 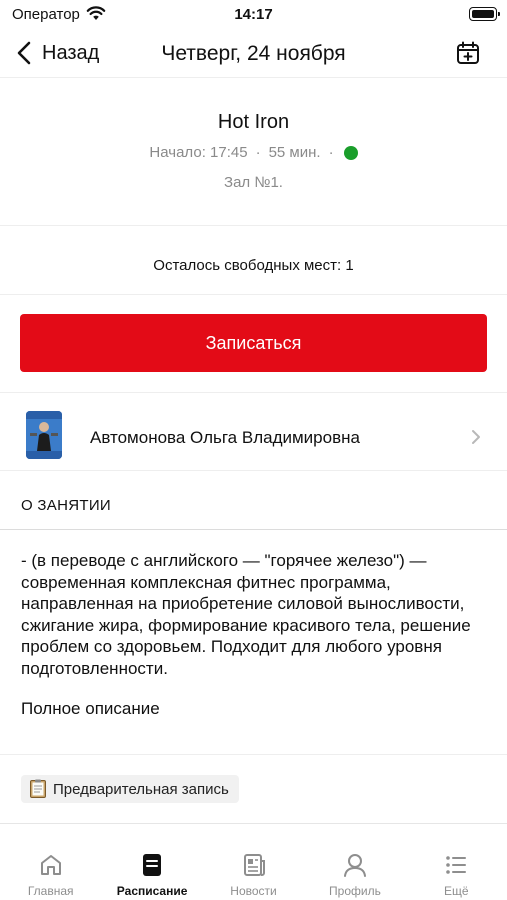 What do you see at coordinates (225, 437) in the screenshot?
I see `trainer-name: Автомонова Ольга Владимировна` at bounding box center [225, 437].